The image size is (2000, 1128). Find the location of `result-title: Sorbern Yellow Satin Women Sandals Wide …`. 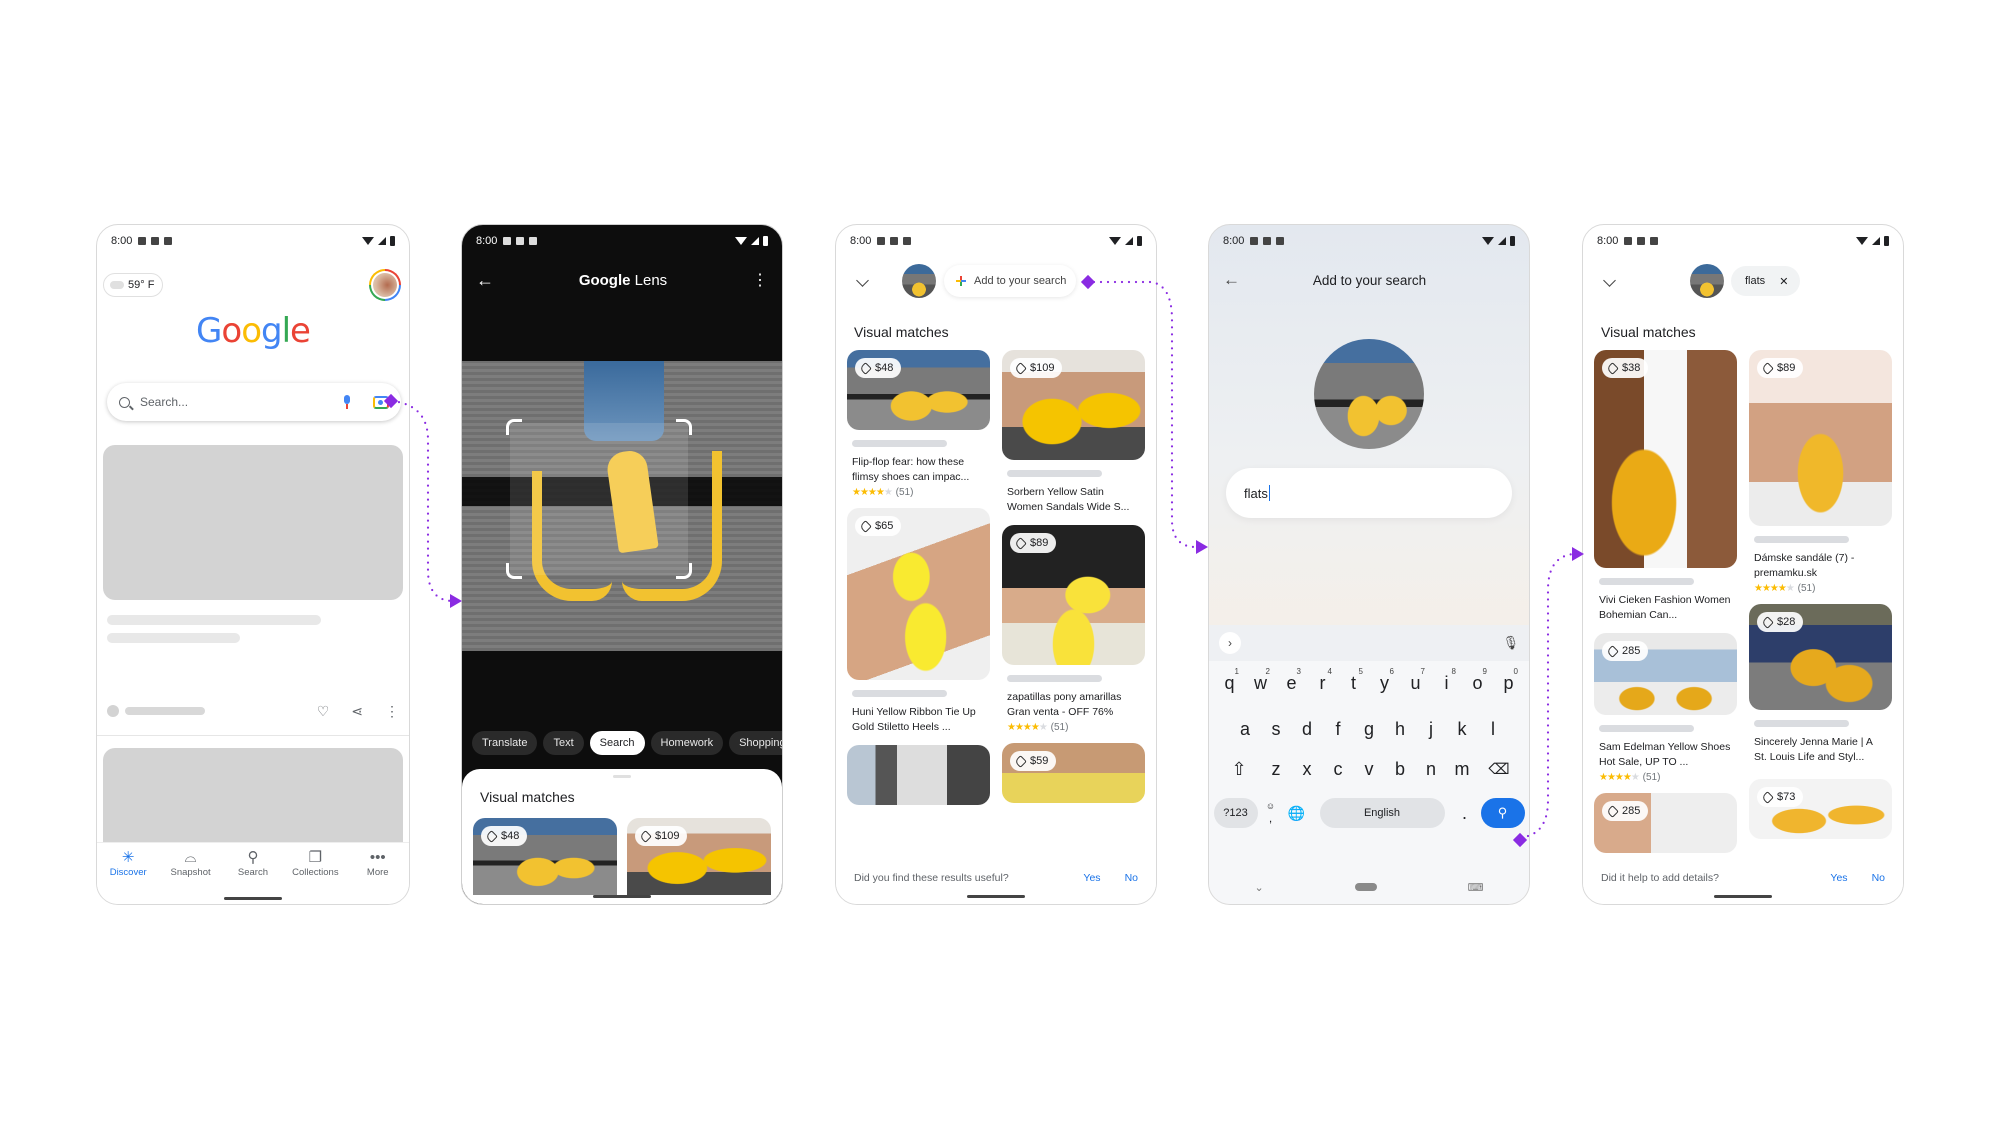

result-title: Sorbern Yellow Satin Women Sandals Wide … is located at coordinates (1073, 500).